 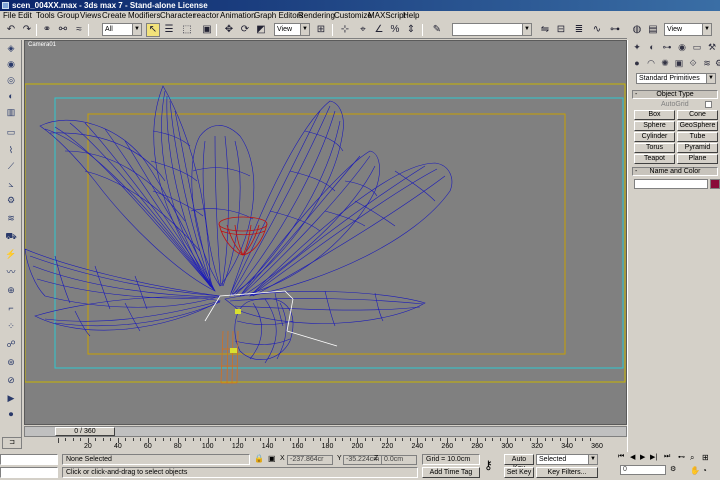 What do you see at coordinates (29, 459) in the screenshot?
I see `maxscript-listener-mini` at bounding box center [29, 459].